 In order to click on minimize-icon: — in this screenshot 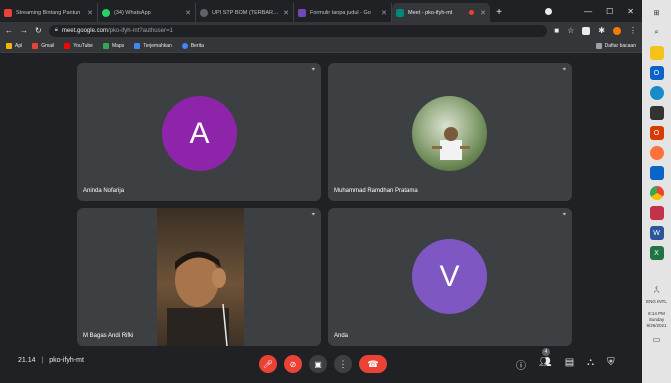, I will do `click(588, 11)`.